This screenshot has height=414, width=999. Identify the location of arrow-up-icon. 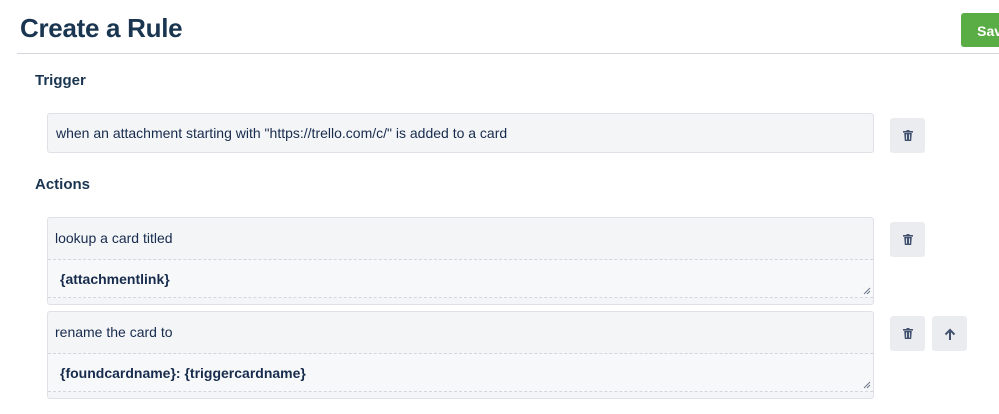
(949, 334).